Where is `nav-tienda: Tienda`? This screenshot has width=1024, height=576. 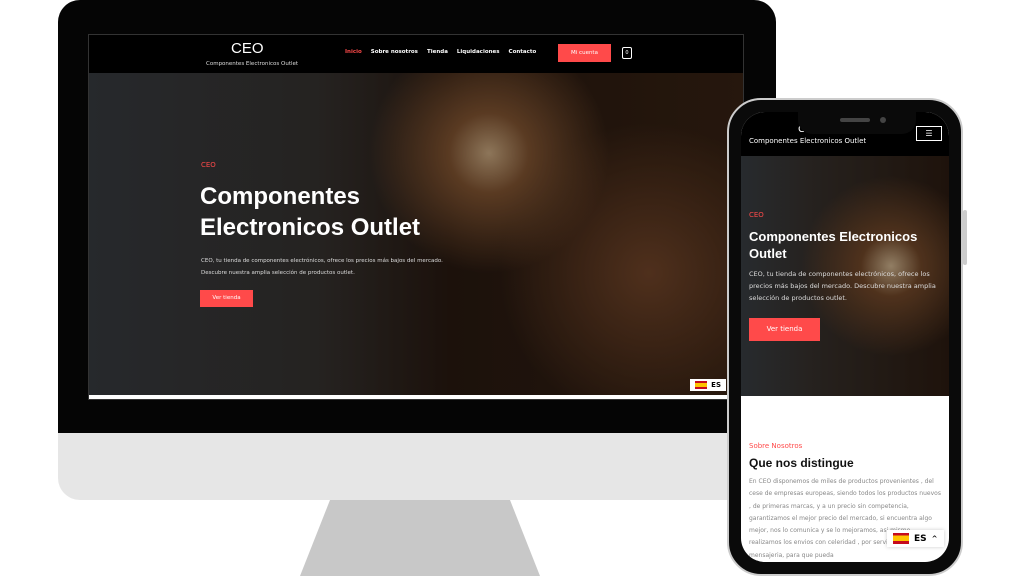
nav-tienda: Tienda is located at coordinates (437, 52).